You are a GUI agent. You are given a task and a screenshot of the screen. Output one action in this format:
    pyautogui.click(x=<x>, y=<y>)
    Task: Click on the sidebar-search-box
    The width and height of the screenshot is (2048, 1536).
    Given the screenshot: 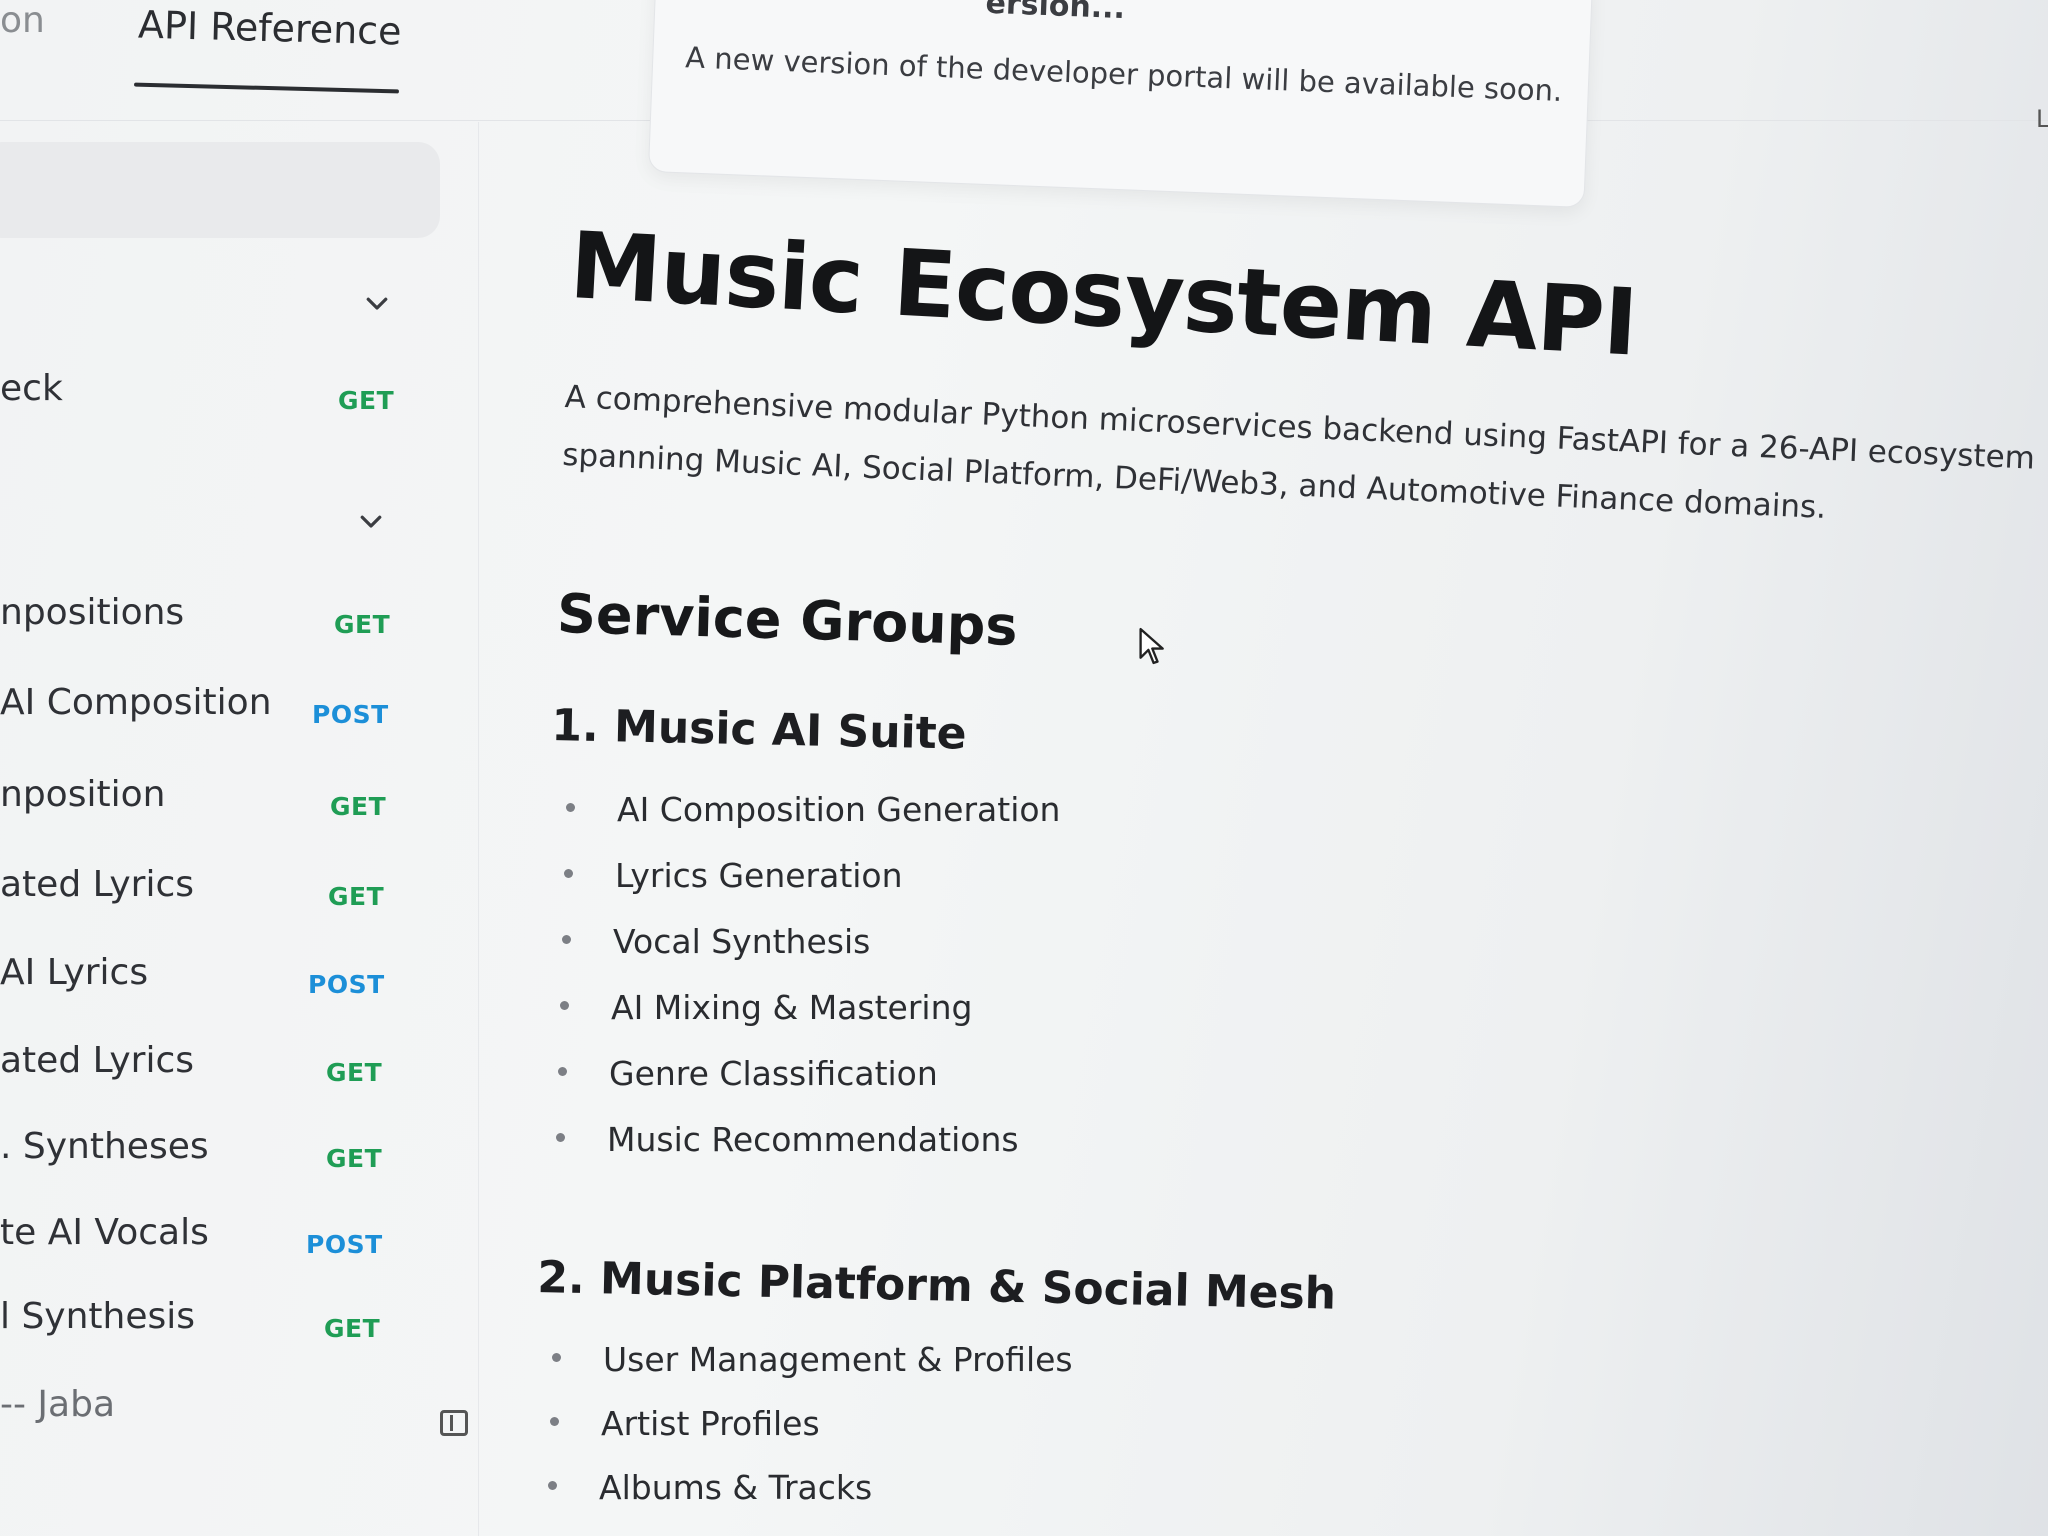 What is the action you would take?
    pyautogui.click(x=220, y=190)
    